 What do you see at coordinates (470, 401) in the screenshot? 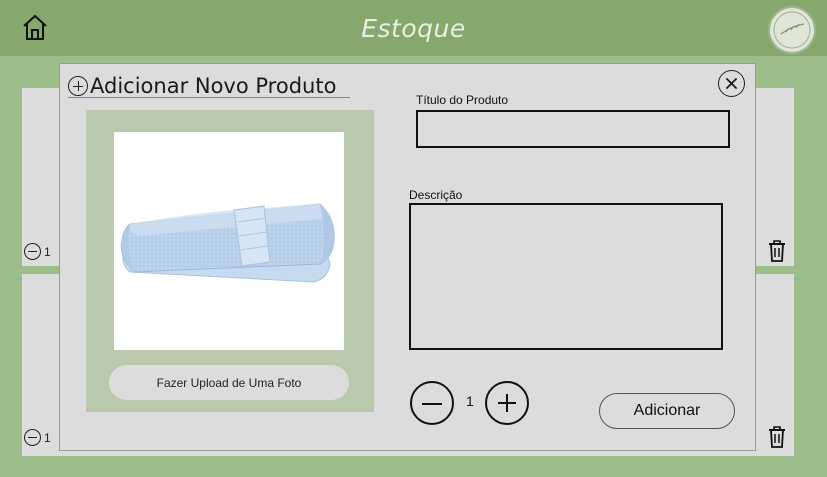
I see `quantity-value: 1` at bounding box center [470, 401].